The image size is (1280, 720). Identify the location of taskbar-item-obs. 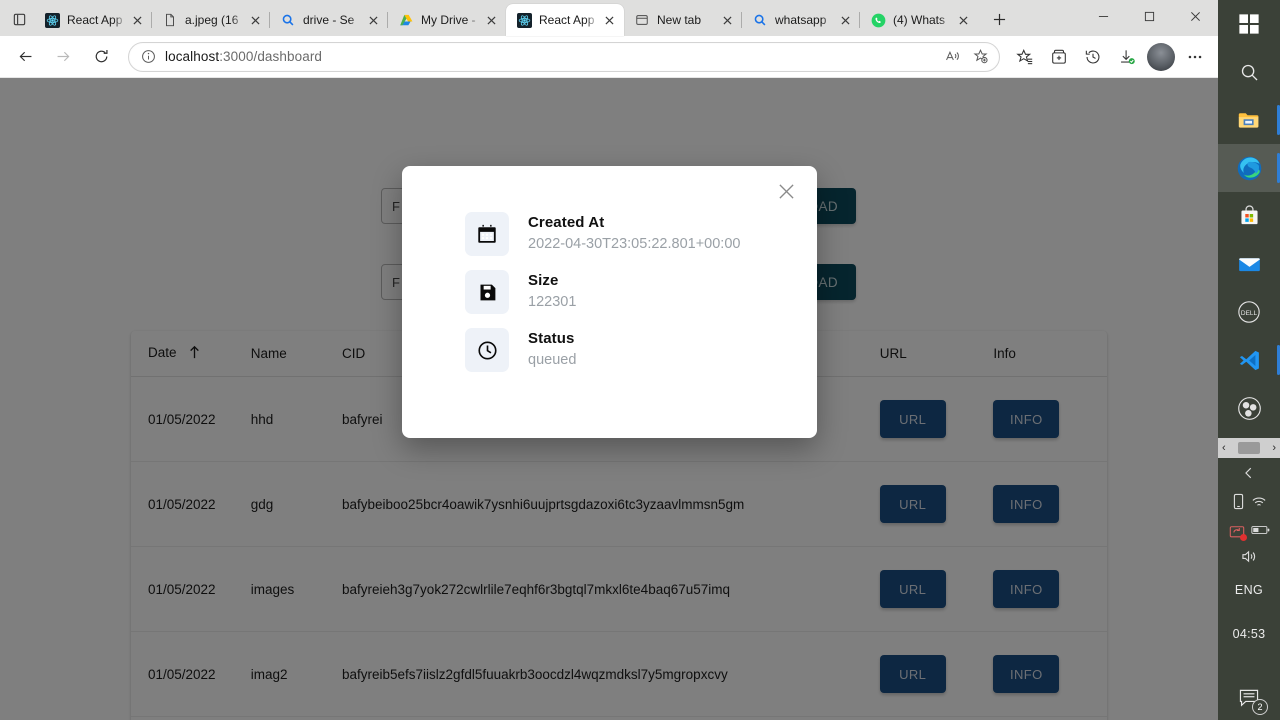
(1249, 408).